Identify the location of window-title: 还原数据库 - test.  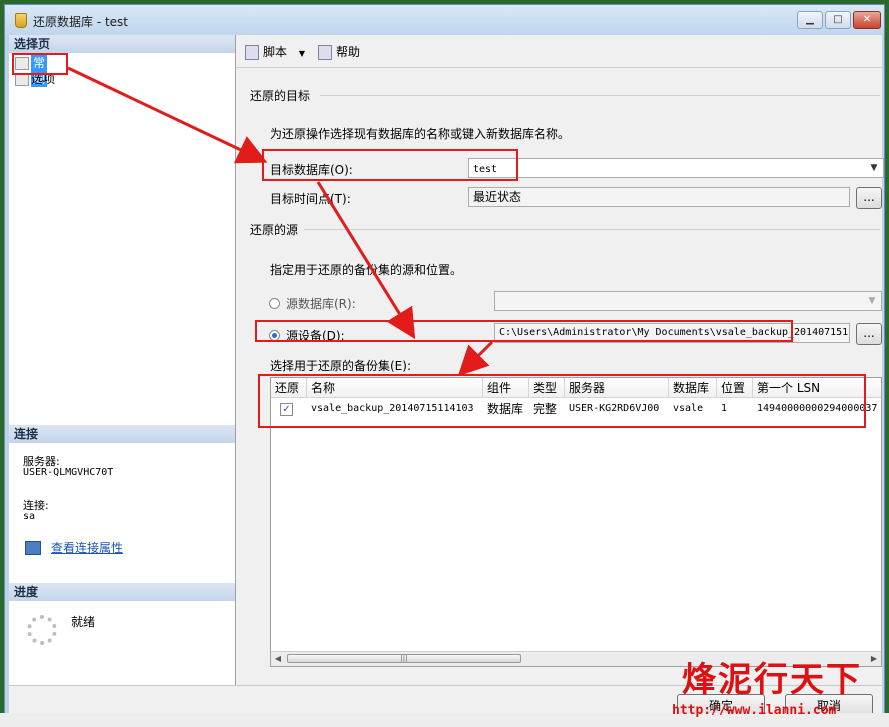
(81, 22).